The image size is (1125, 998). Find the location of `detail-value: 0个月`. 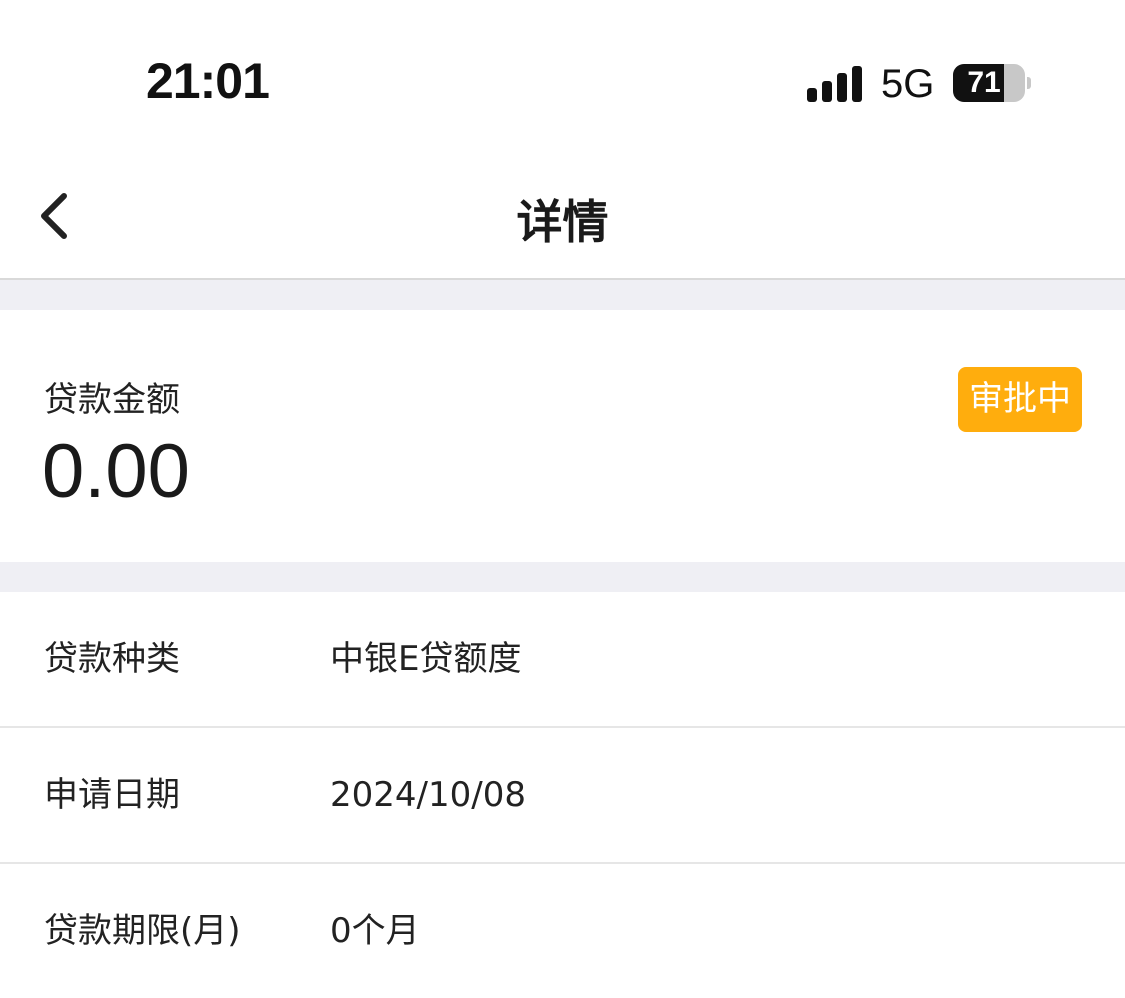

detail-value: 0个月 is located at coordinates (375, 931).